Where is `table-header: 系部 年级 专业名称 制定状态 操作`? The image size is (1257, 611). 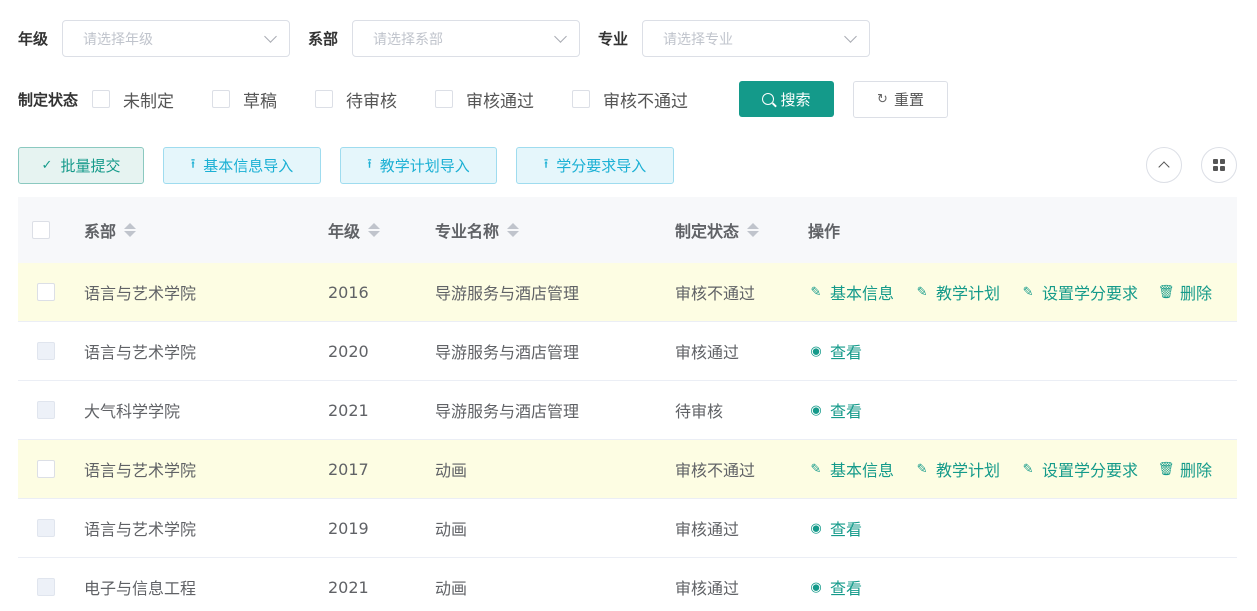 table-header: 系部 年级 专业名称 制定状态 操作 is located at coordinates (627, 230).